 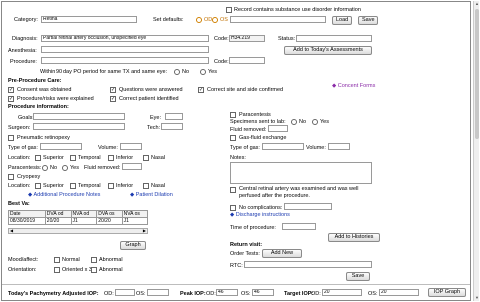 What do you see at coordinates (260, 215) in the screenshot?
I see `discharge-link: ◆ Discharge instructions` at bounding box center [260, 215].